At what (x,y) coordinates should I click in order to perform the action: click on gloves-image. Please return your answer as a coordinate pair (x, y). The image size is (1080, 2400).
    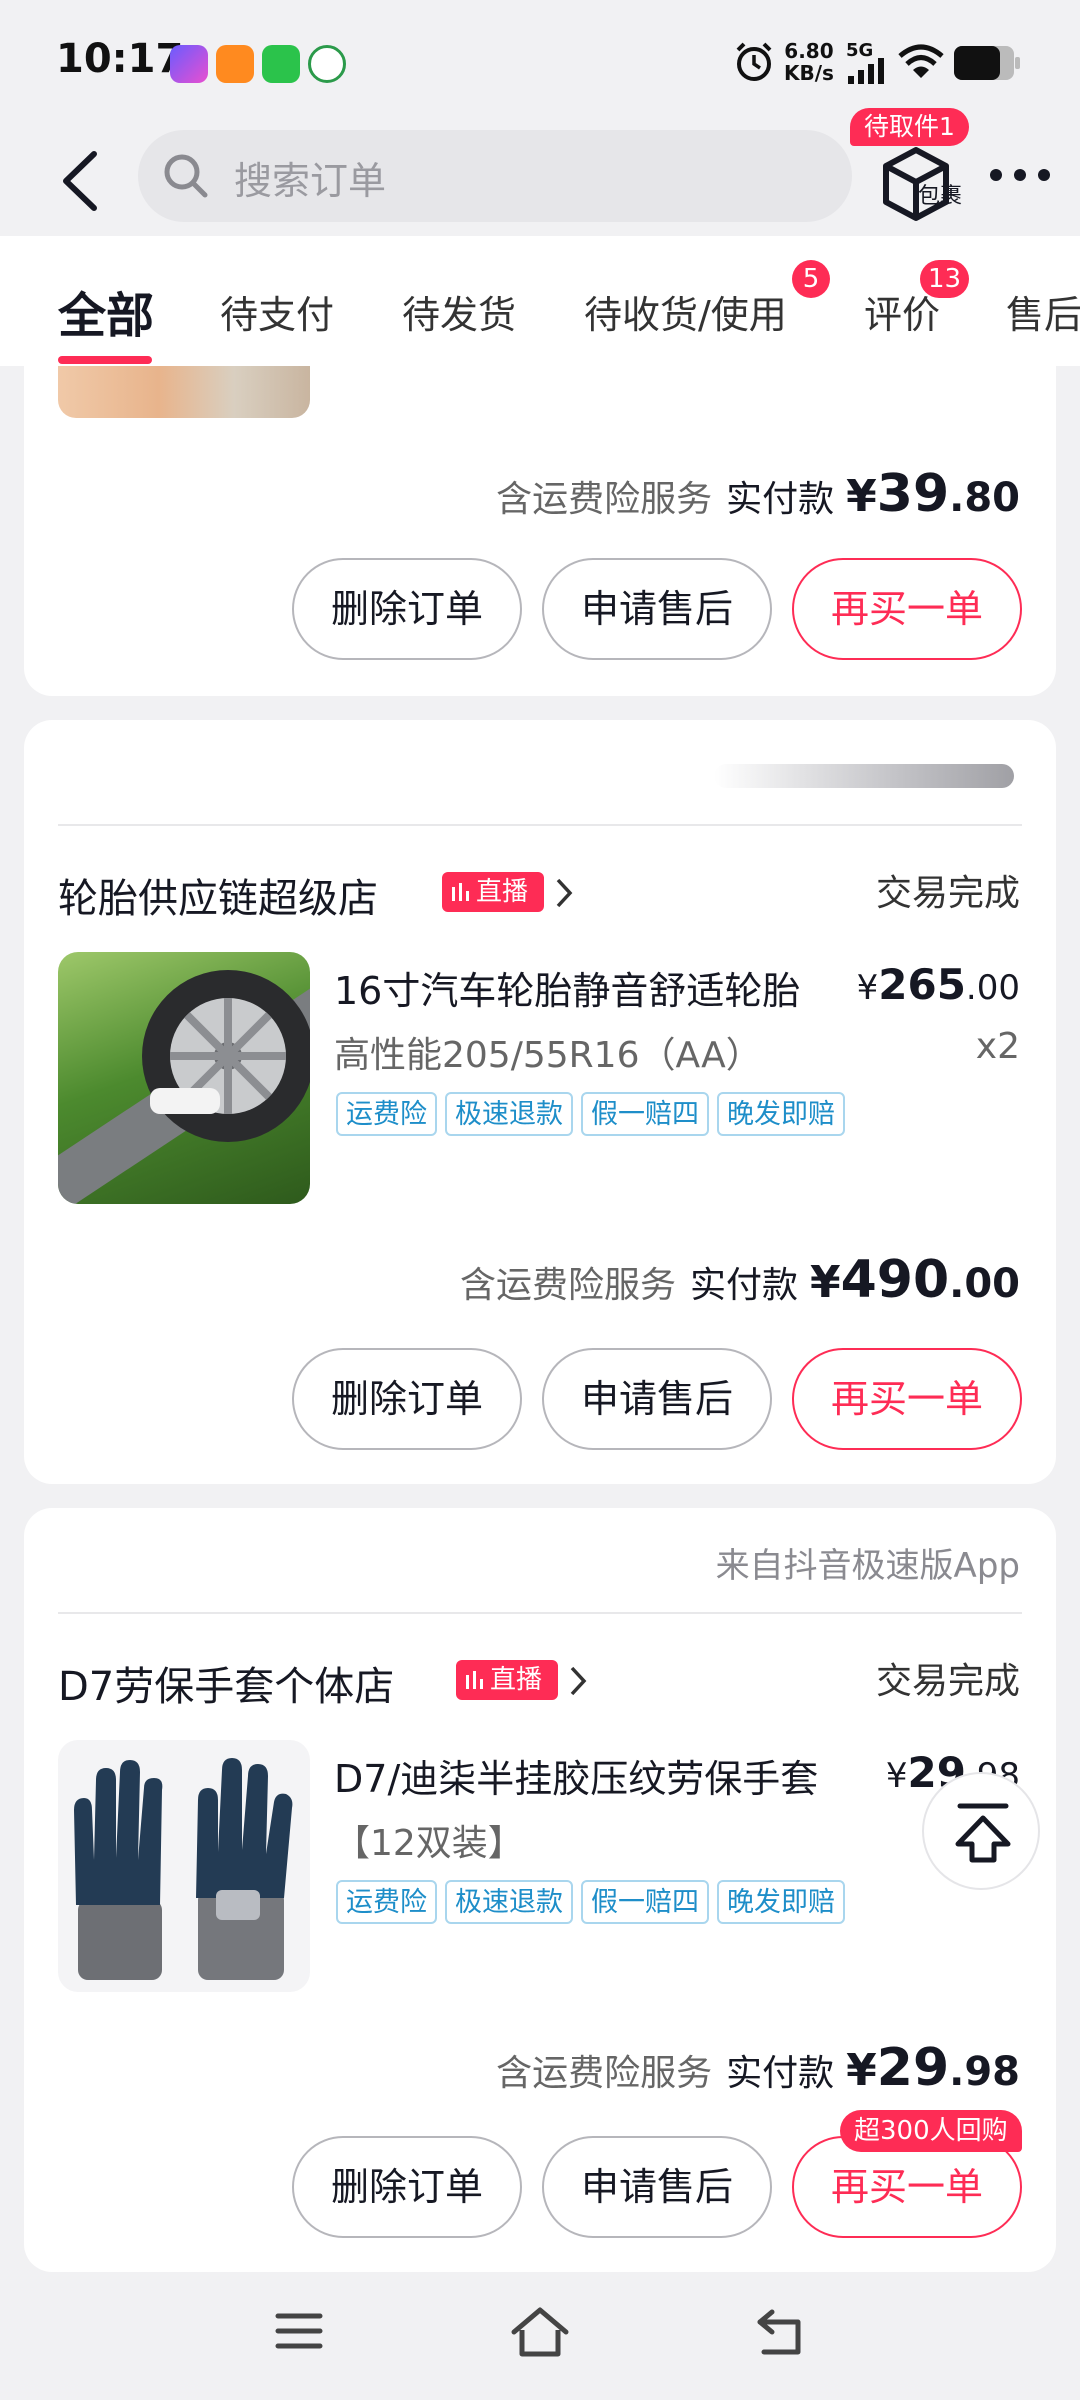
    Looking at the image, I should click on (183, 1869).